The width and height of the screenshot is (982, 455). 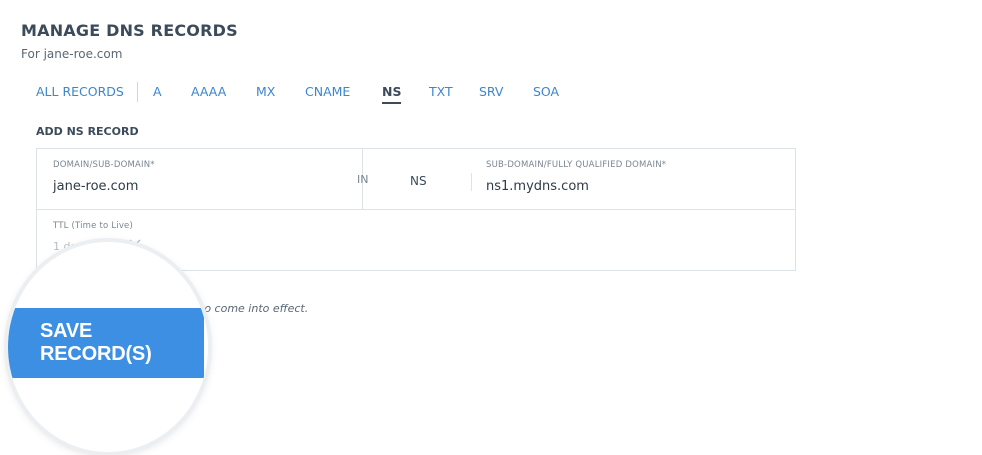 I want to click on tab-divider, so click(x=137, y=92).